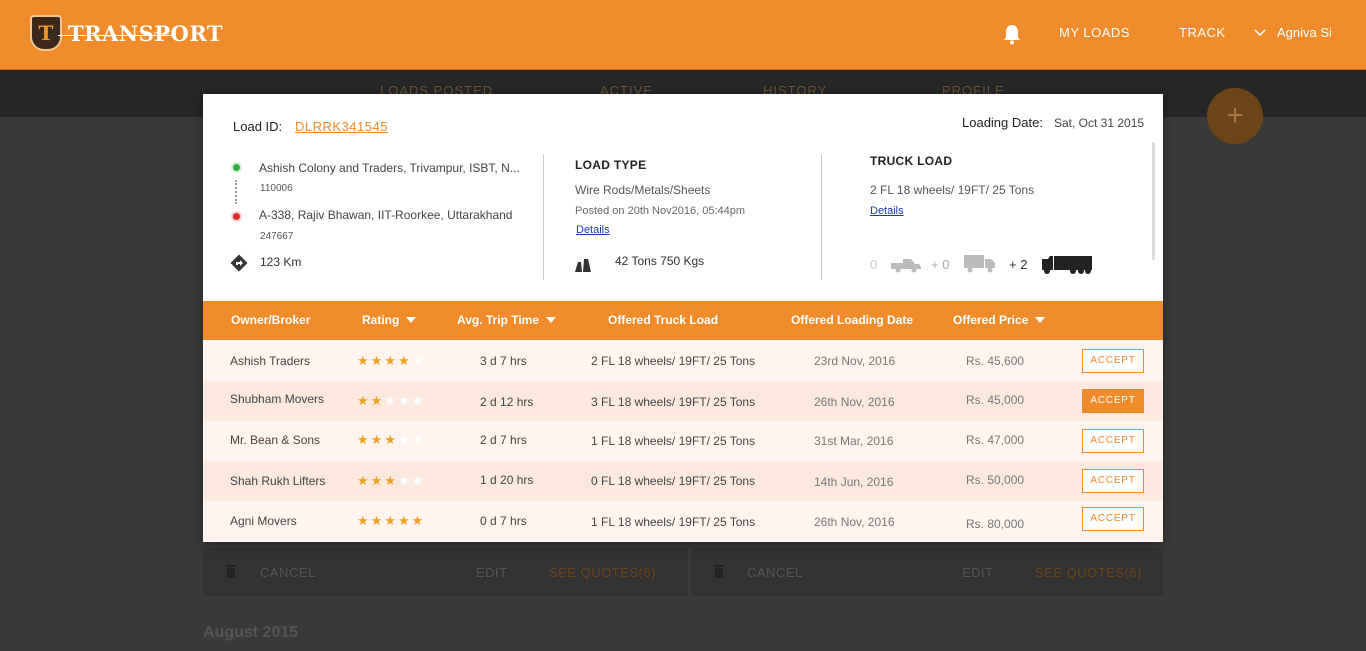 The image size is (1366, 651). I want to click on col-label: Owner/Broker, so click(271, 320).